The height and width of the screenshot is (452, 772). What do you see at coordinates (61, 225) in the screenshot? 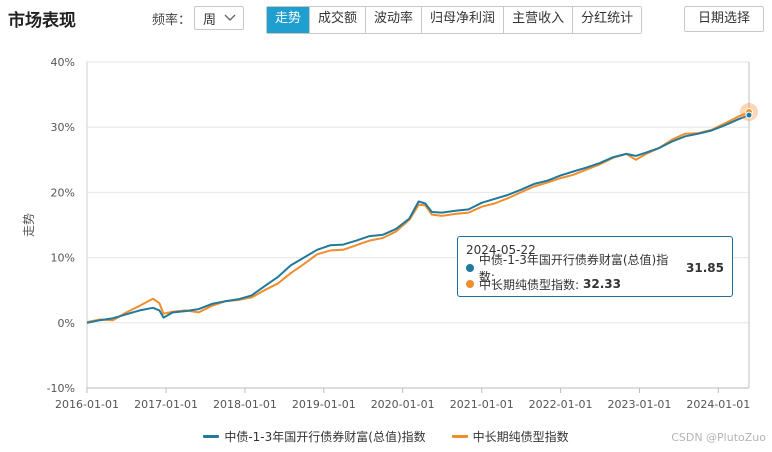
I see `y-axis: -10% 0% 10% 20% 30% 40%` at bounding box center [61, 225].